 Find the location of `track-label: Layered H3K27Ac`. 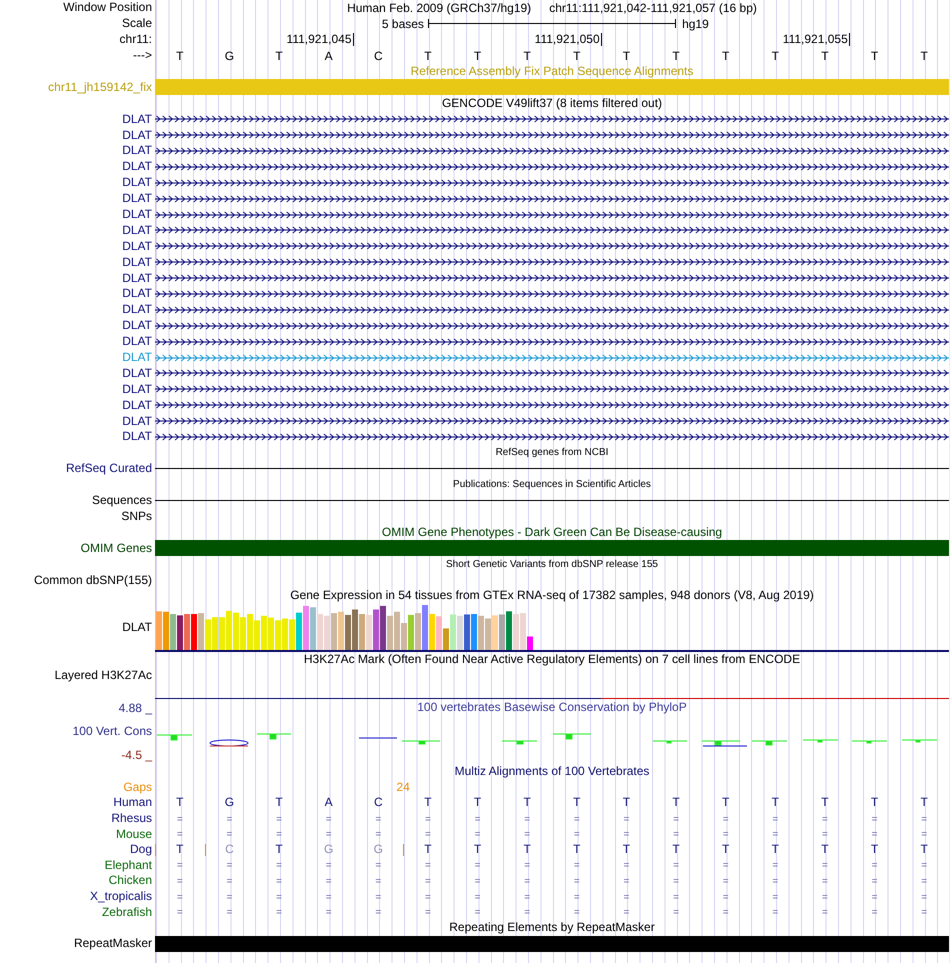

track-label: Layered H3K27Ac is located at coordinates (104, 676).